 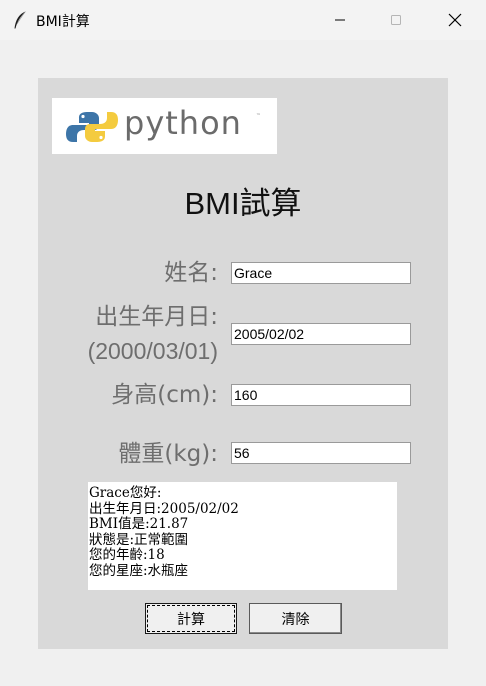 I want to click on result-line: 您的星座:水瓶座, so click(x=139, y=570).